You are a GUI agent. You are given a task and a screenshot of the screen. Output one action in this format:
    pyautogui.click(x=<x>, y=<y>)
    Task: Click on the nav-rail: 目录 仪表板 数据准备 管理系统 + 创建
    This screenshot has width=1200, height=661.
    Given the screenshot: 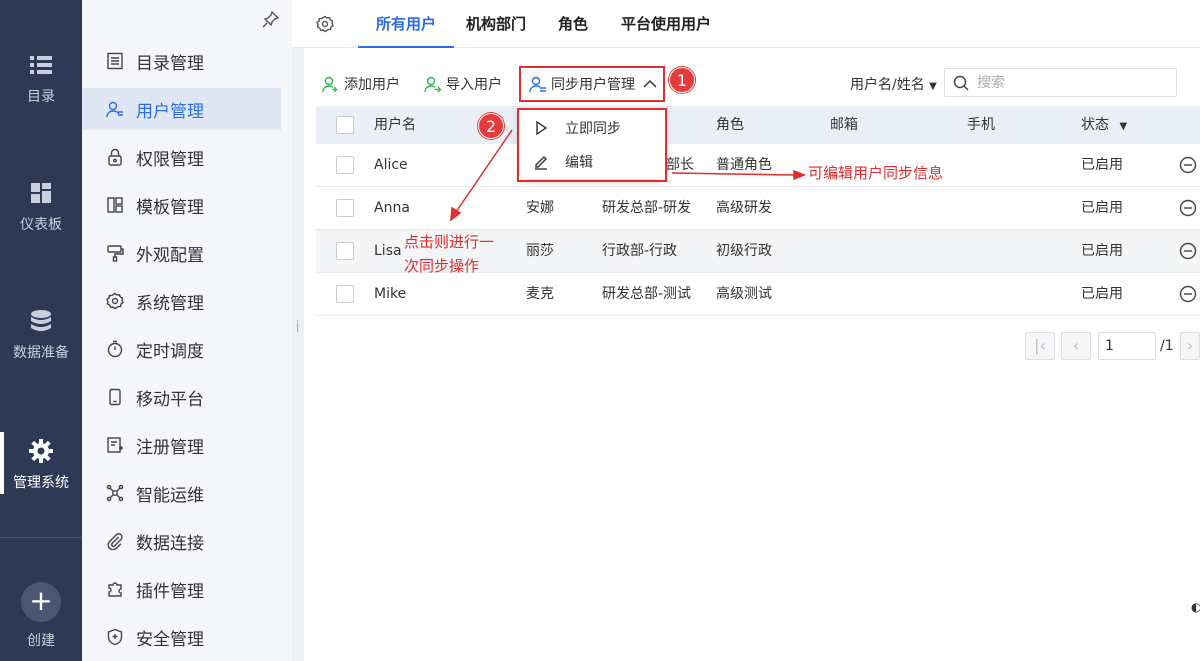 What is the action you would take?
    pyautogui.click(x=41, y=330)
    